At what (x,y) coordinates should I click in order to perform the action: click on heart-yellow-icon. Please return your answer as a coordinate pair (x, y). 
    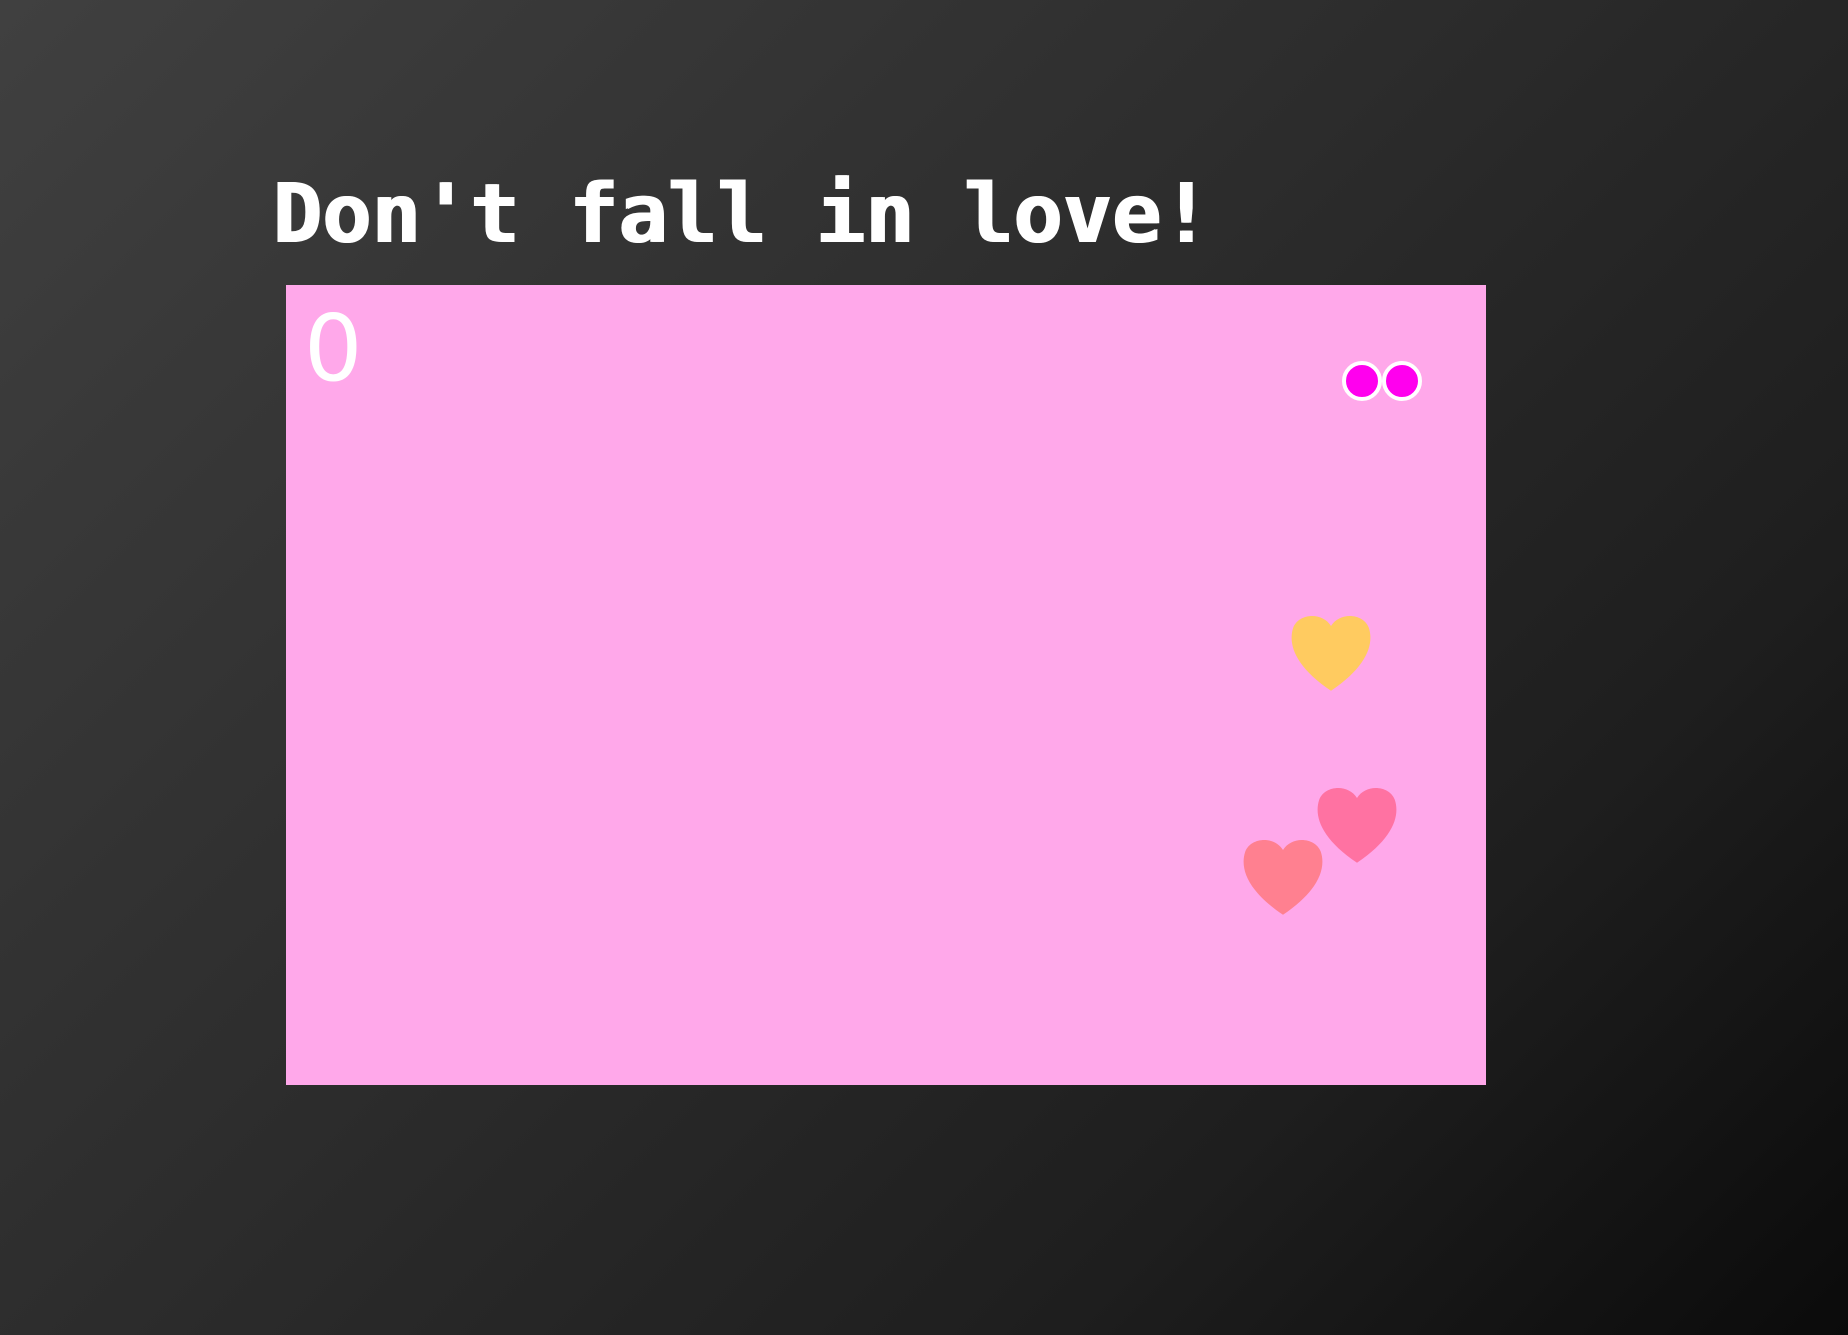
    Looking at the image, I should click on (1331, 653).